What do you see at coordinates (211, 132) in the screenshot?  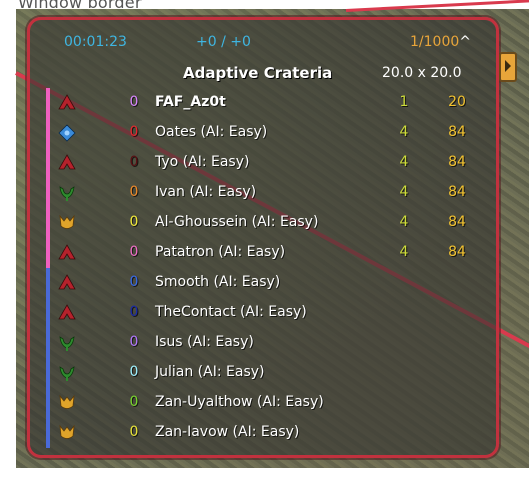 I see `player-name: Oates (AI: Easy)` at bounding box center [211, 132].